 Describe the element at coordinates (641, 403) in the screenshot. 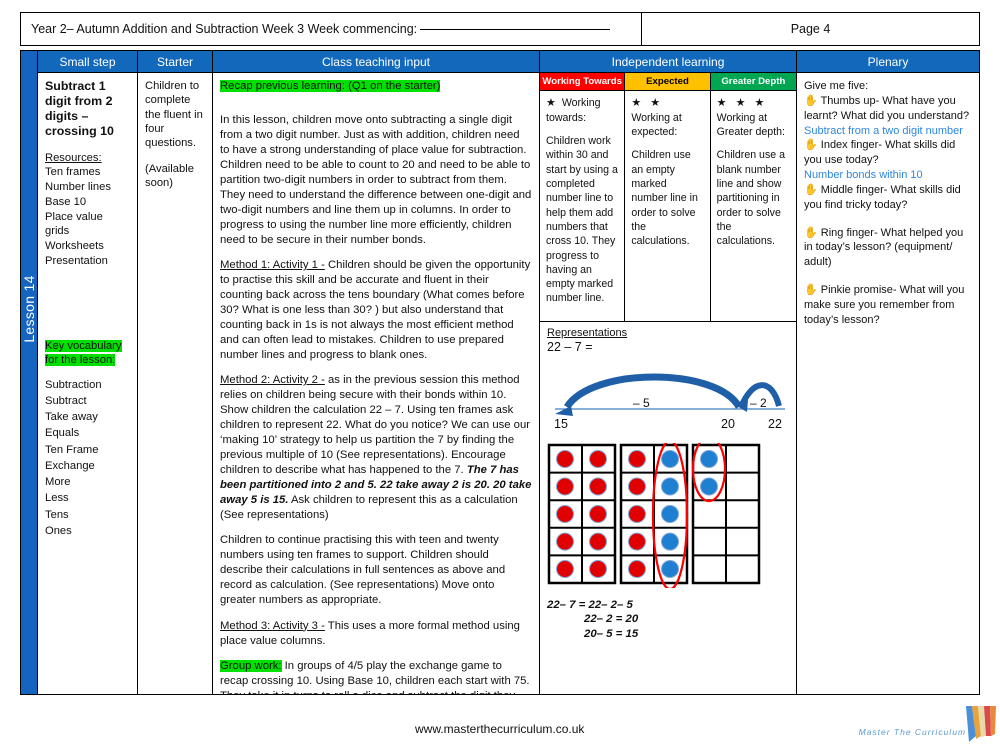

I see `jump-minus-5-label: – 5` at that location.